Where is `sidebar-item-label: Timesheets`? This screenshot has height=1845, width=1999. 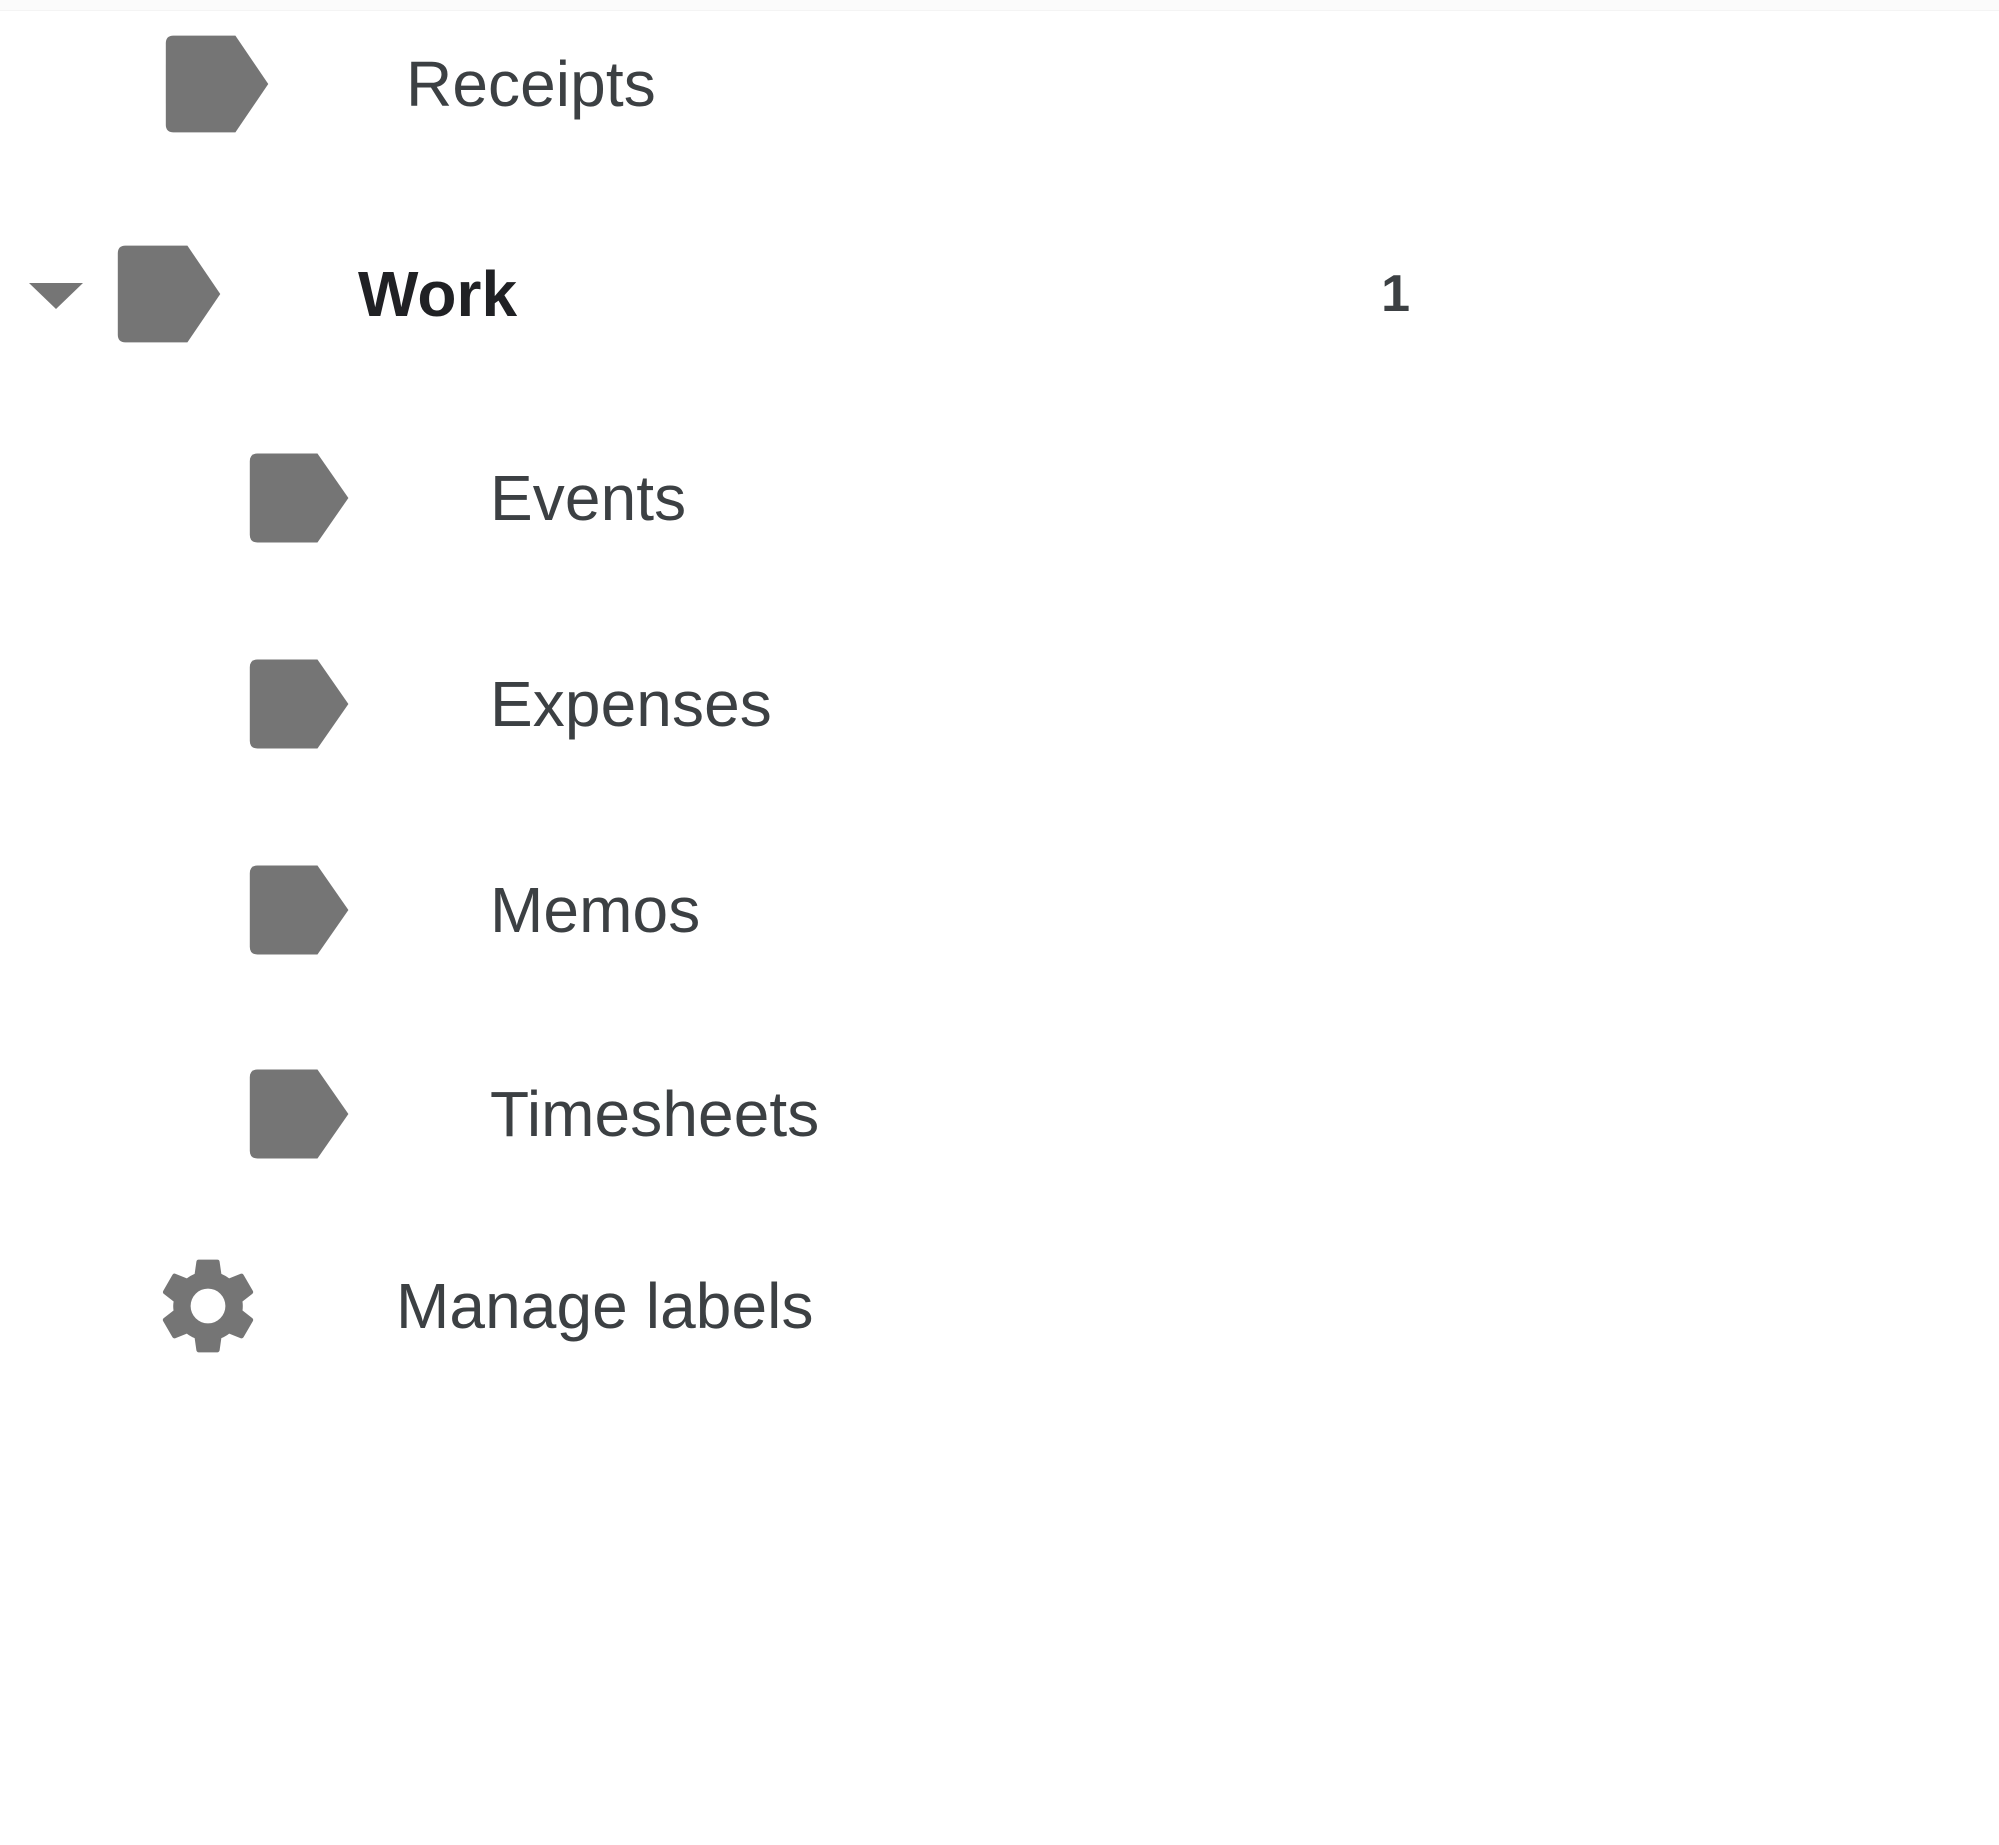 sidebar-item-label: Timesheets is located at coordinates (655, 1114).